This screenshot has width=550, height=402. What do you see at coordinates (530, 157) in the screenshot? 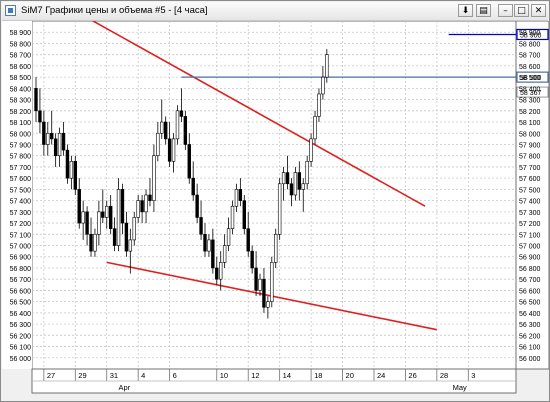
I see `y-tick-label-right: 57 800` at bounding box center [530, 157].